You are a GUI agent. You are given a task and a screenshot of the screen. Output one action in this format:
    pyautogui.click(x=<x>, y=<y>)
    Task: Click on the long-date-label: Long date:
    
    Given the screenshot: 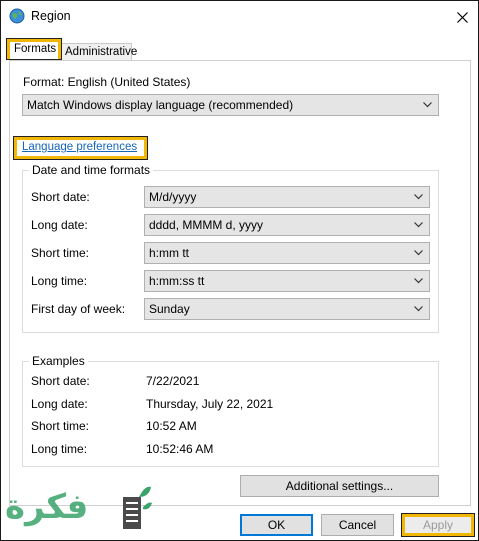 What is the action you would take?
    pyautogui.click(x=59, y=225)
    